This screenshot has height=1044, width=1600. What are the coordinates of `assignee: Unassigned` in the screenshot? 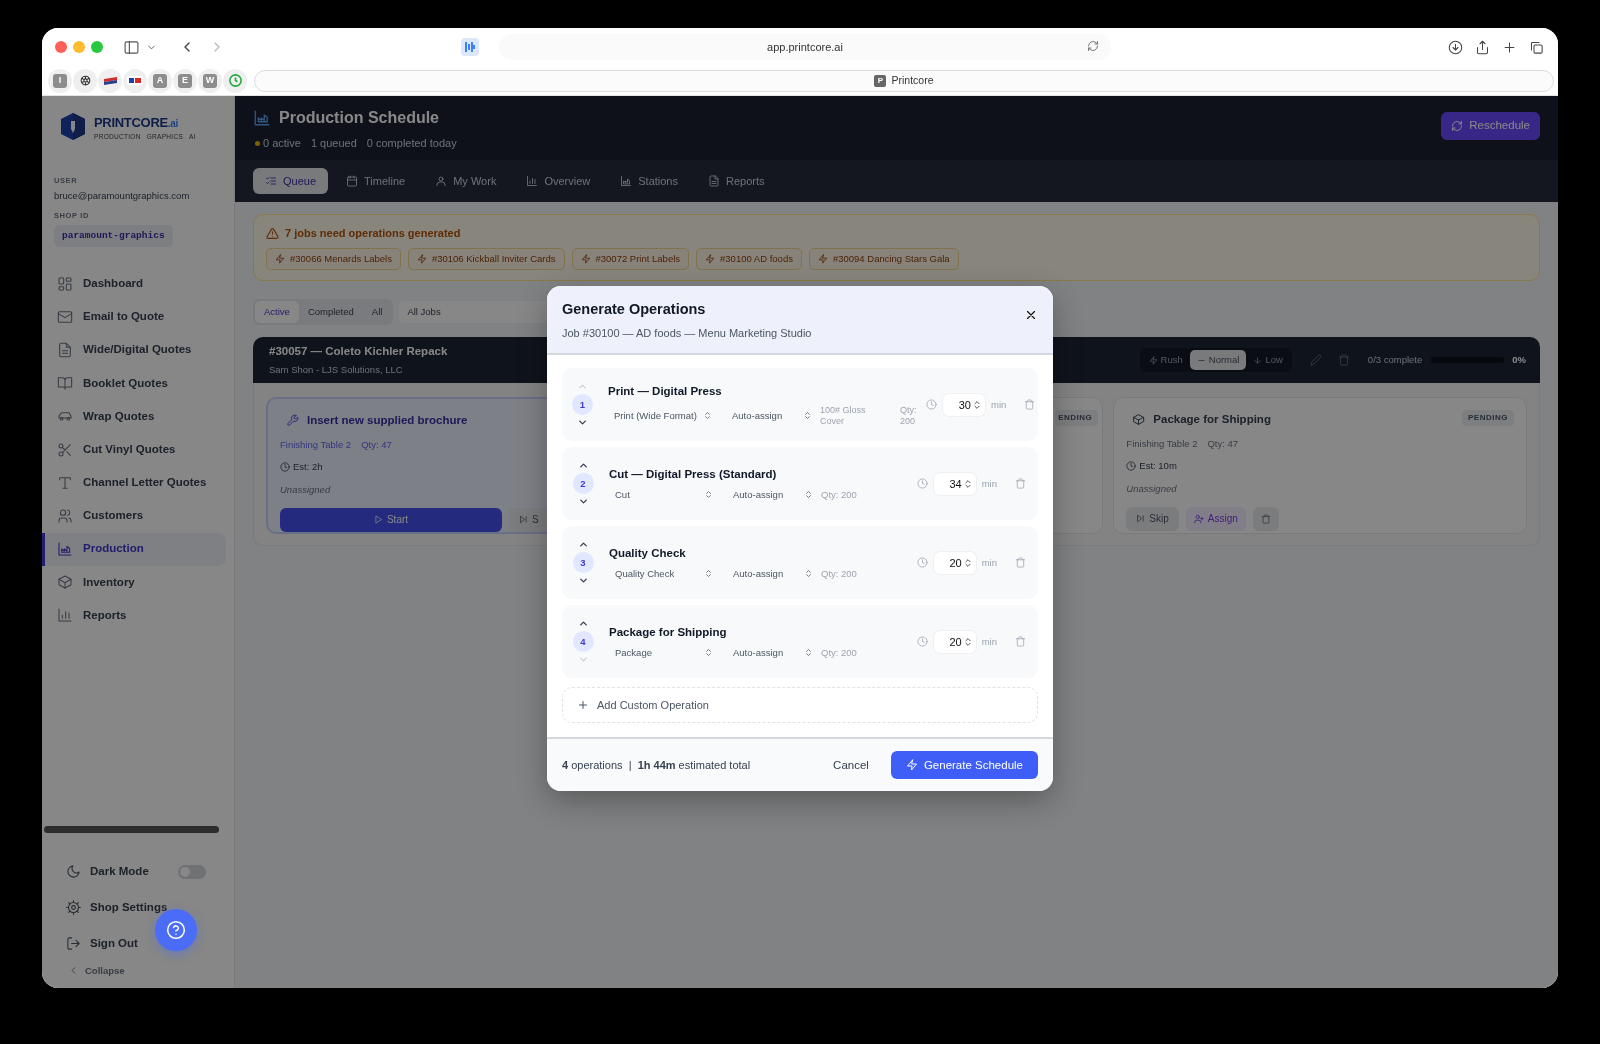 It's located at (305, 489).